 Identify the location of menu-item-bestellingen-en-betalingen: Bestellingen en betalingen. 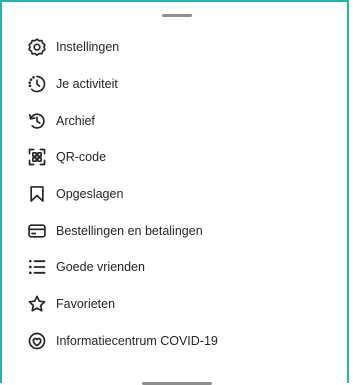
(174, 230).